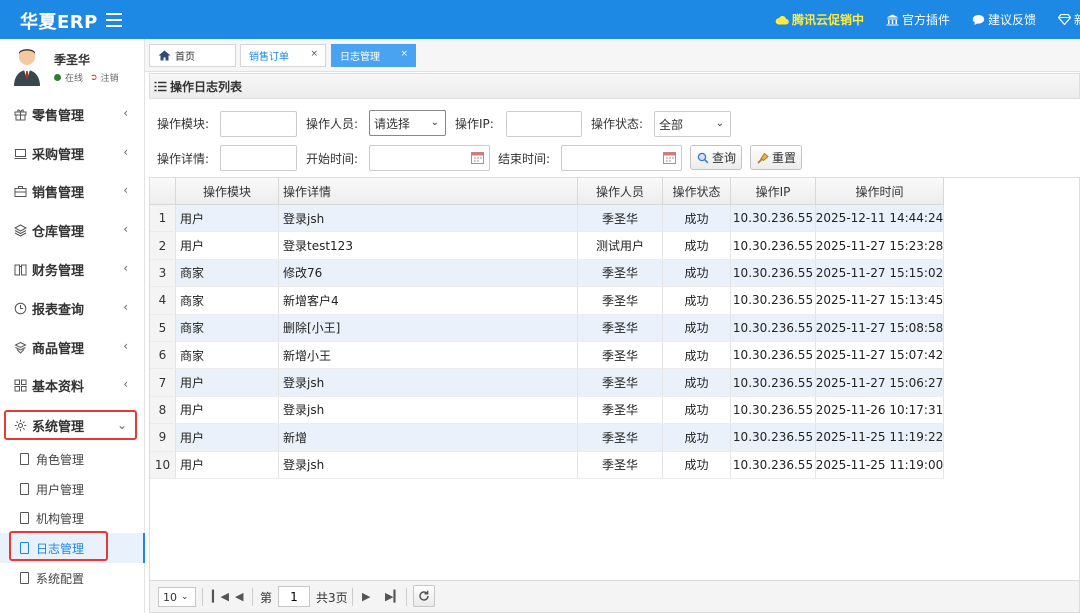  I want to click on sidebar-item-basic-data: 基本资料 ‹, so click(72, 385).